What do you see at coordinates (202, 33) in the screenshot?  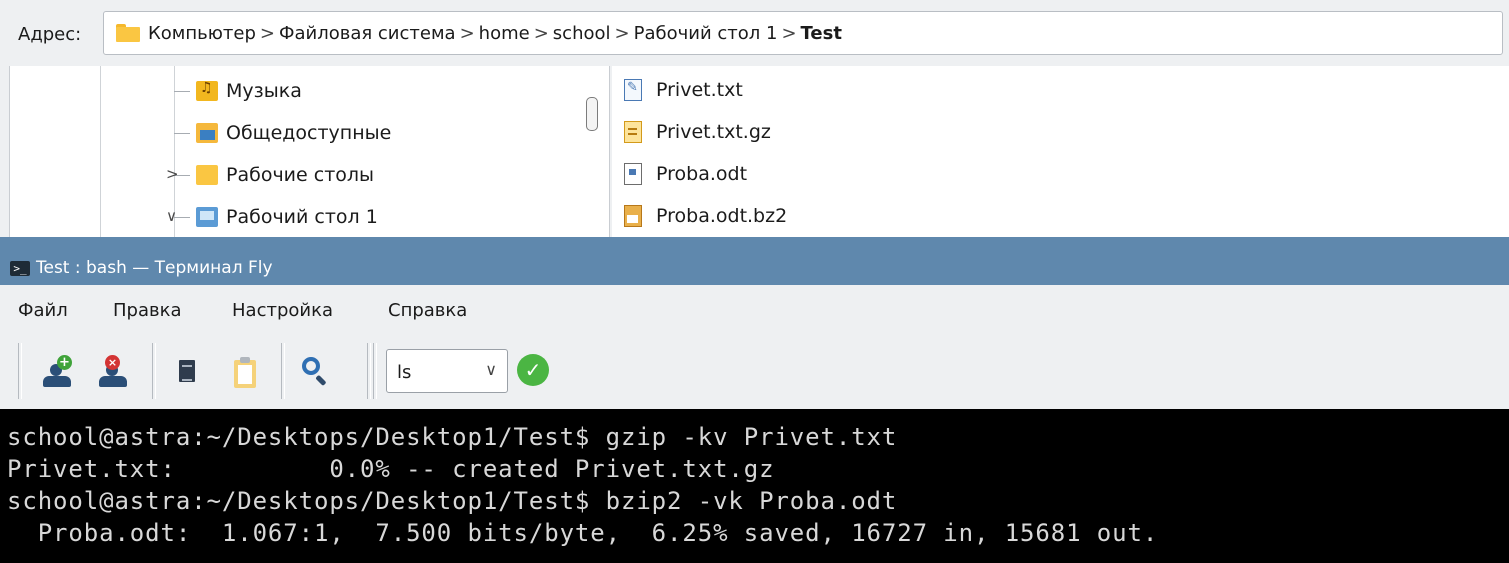 I see `breadcrumb-computer: Компьютер` at bounding box center [202, 33].